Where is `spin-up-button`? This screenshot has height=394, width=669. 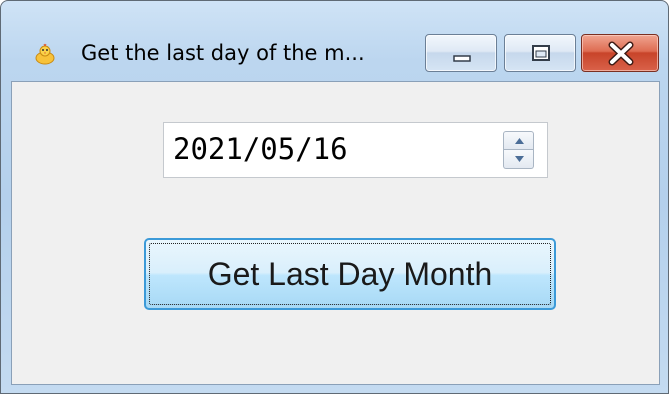 spin-up-button is located at coordinates (518, 140).